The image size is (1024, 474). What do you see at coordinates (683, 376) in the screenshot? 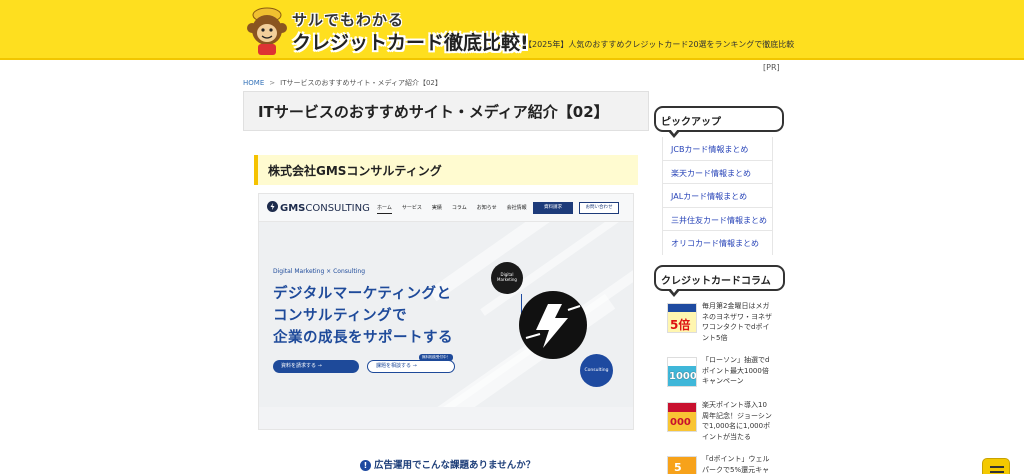
I see `thumb-label: 1000` at bounding box center [683, 376].